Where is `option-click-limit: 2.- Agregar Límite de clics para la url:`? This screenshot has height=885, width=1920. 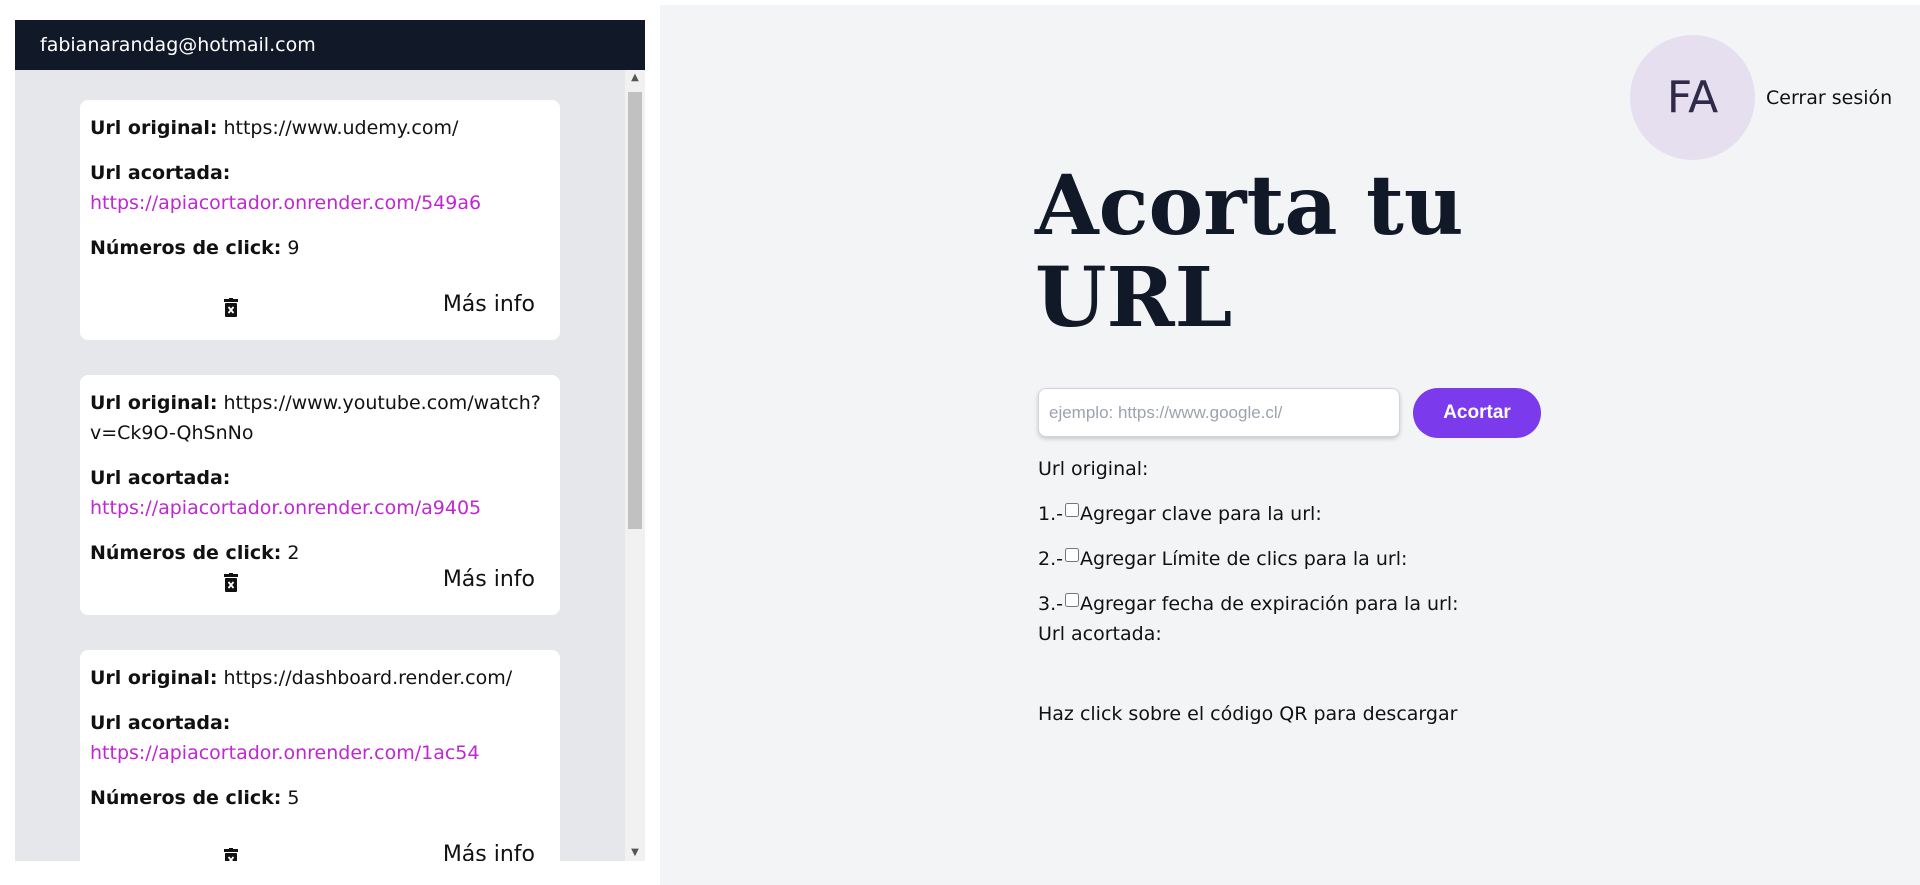
option-click-limit: 2.- Agregar Límite de clics para la url: is located at coordinates (1222, 559).